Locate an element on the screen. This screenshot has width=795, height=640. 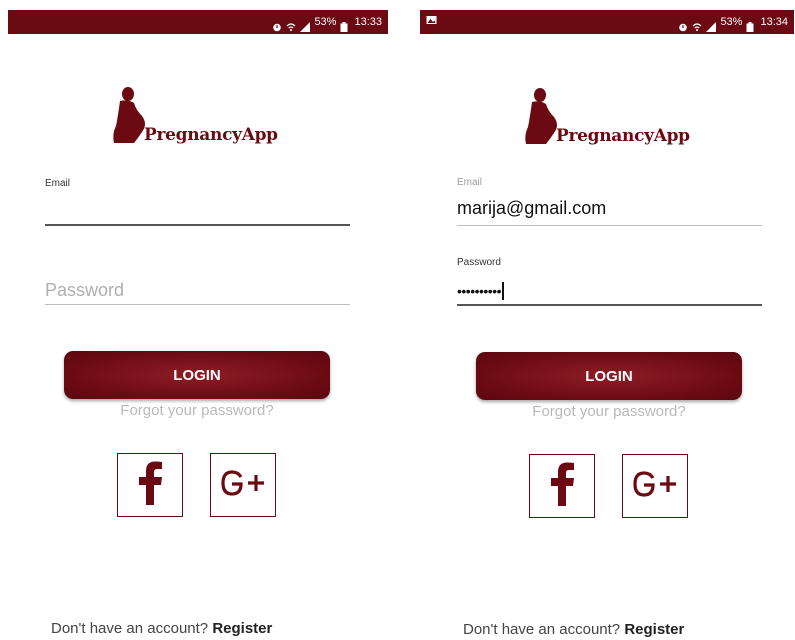
status-time: 13:33 is located at coordinates (368, 22).